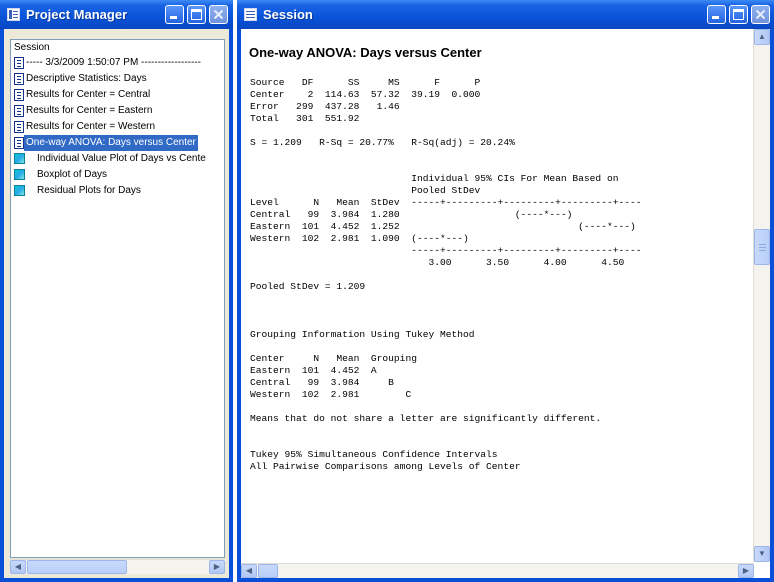 This screenshot has height=582, width=774. I want to click on session-titlebar: Session, so click(505, 14).